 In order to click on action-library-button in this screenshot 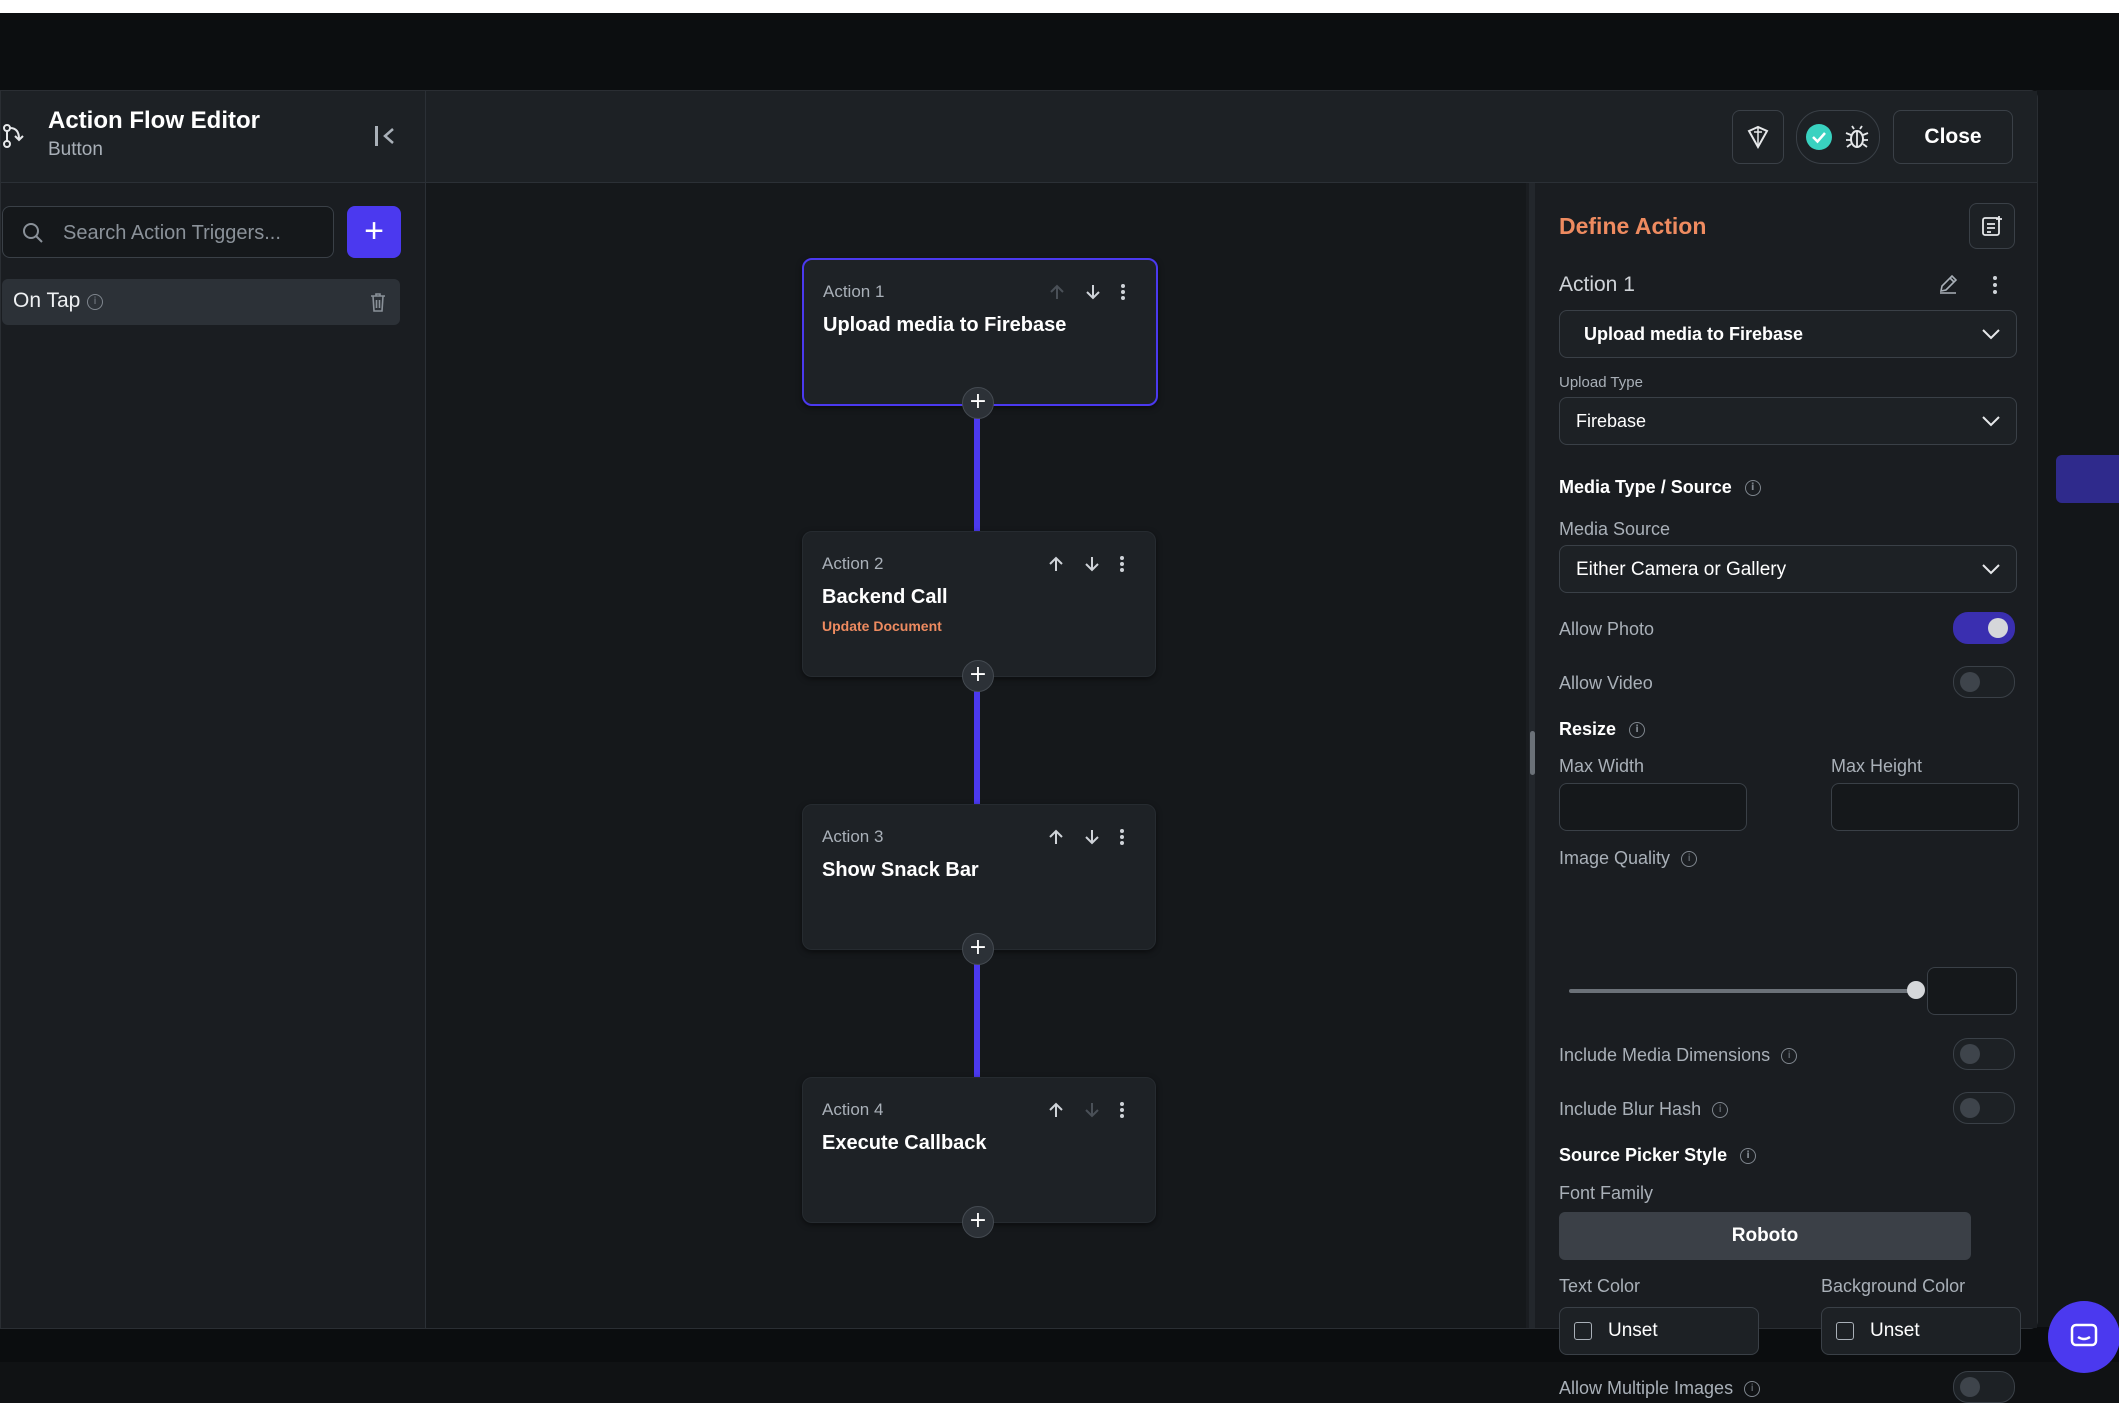, I will do `click(1992, 226)`.